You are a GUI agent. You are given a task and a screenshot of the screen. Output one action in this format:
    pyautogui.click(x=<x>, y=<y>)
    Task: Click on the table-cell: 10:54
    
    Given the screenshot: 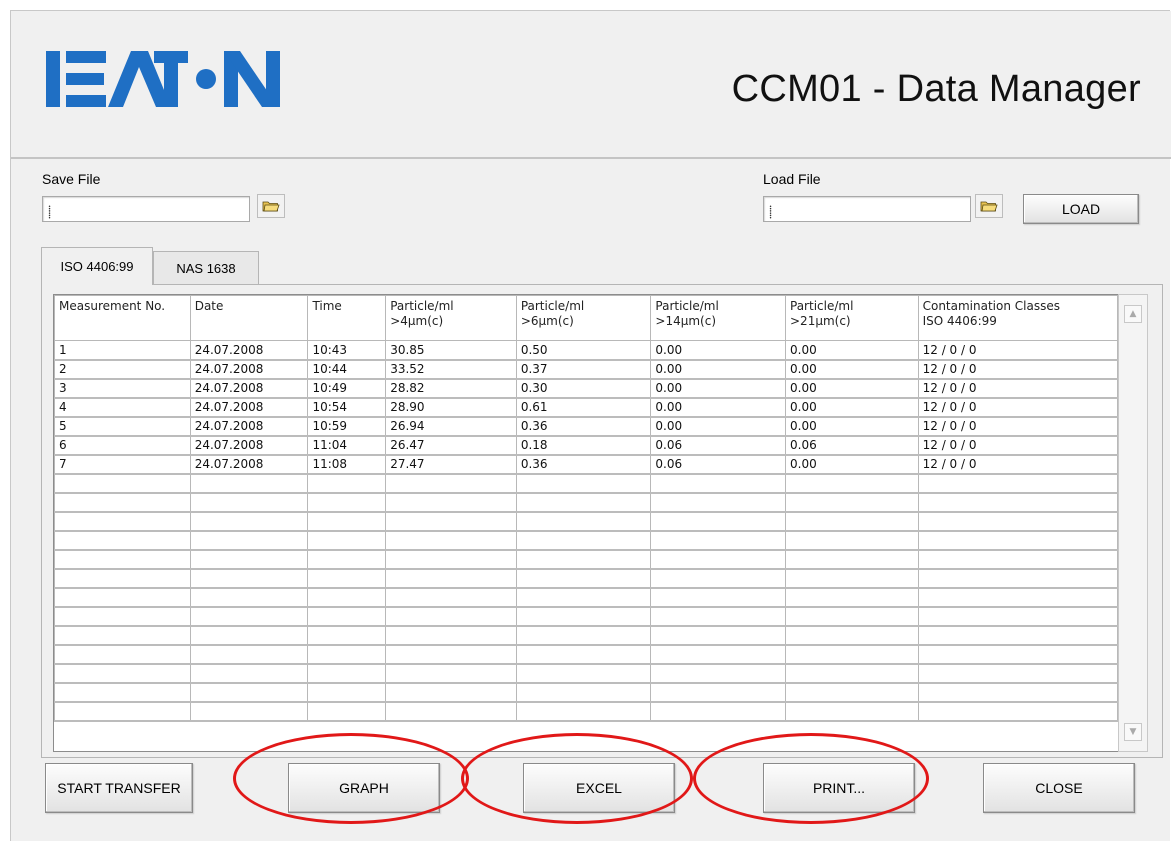 What is the action you would take?
    pyautogui.click(x=347, y=407)
    